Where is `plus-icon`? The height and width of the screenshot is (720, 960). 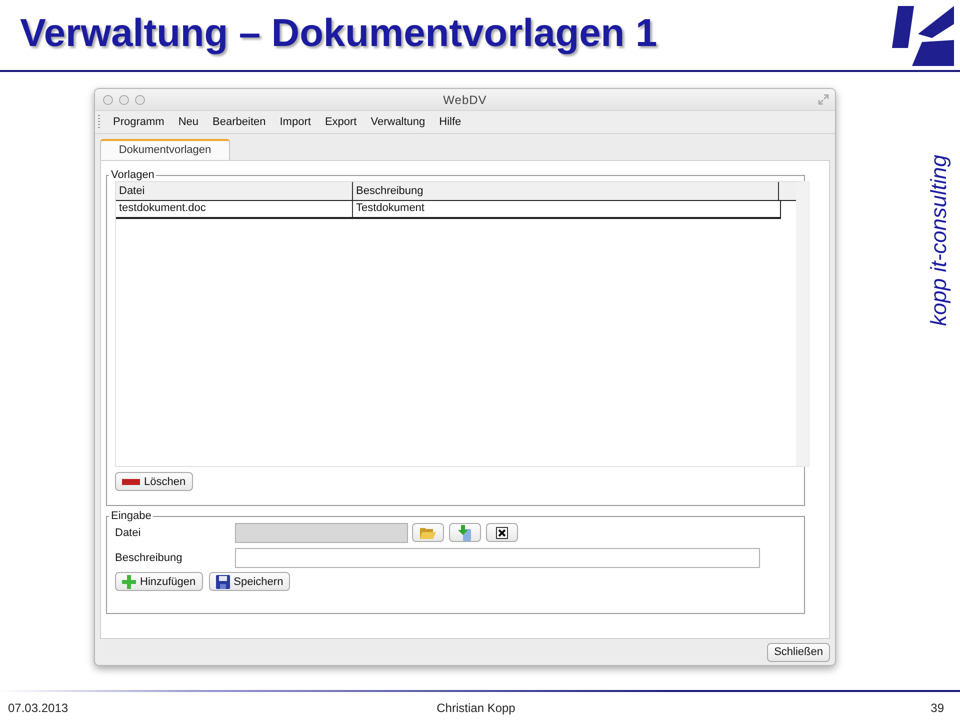 plus-icon is located at coordinates (129, 581).